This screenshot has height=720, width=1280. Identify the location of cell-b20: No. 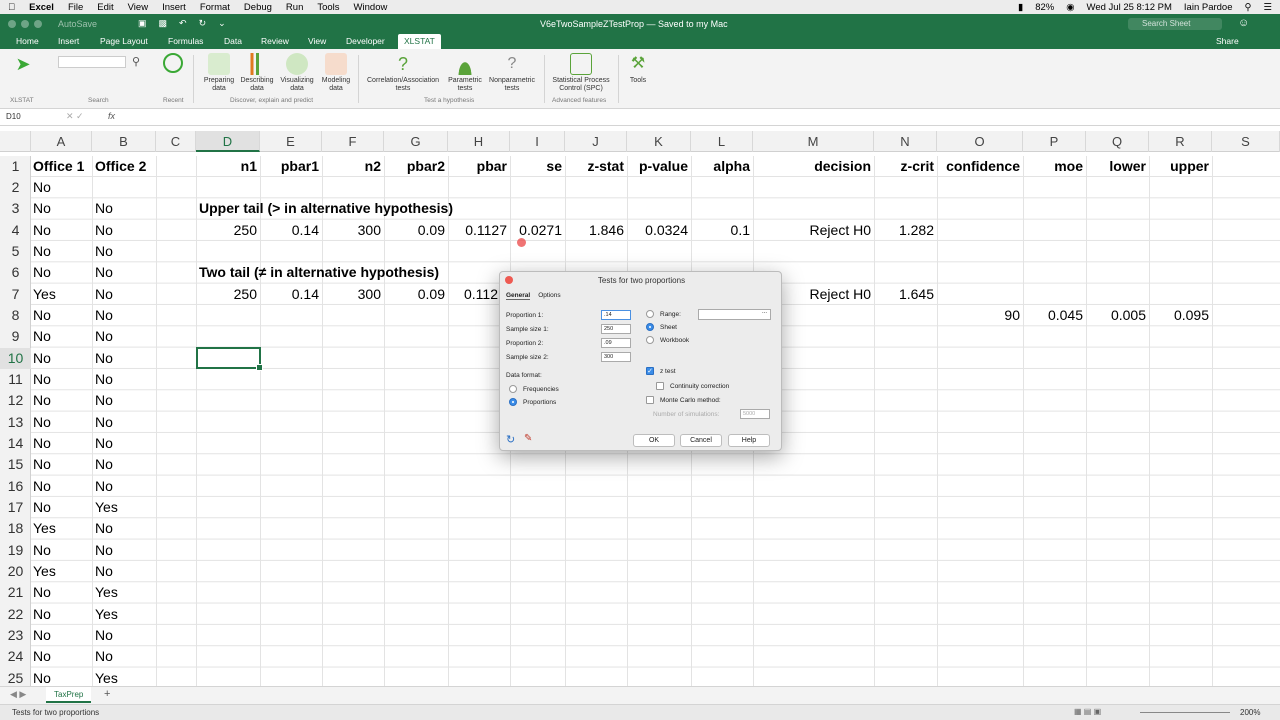
(104, 571).